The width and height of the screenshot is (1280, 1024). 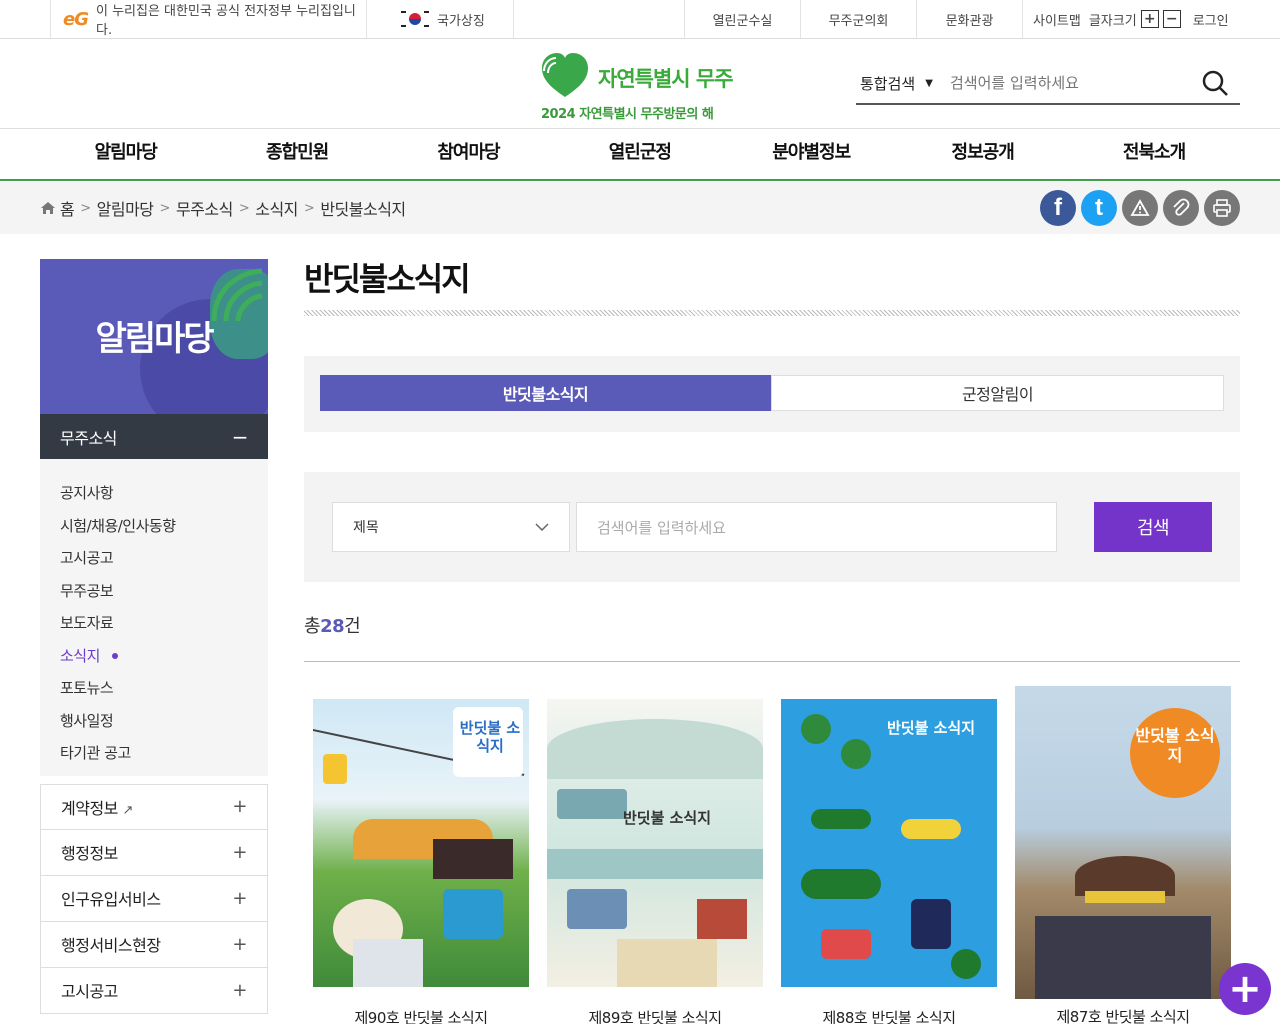 What do you see at coordinates (1171, 19) in the screenshot?
I see `font-decrease-button: −` at bounding box center [1171, 19].